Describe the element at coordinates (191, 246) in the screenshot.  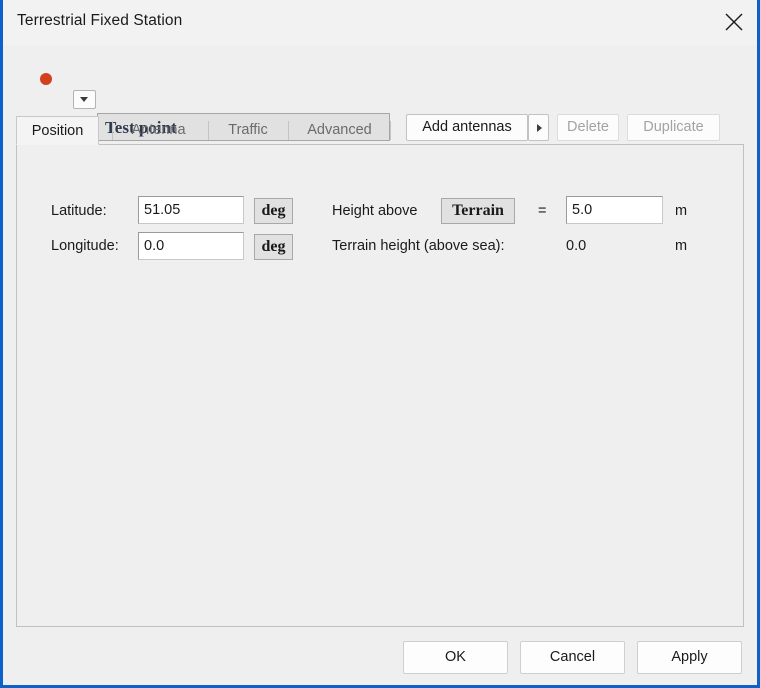
I see `longitude-input: 0.0` at that location.